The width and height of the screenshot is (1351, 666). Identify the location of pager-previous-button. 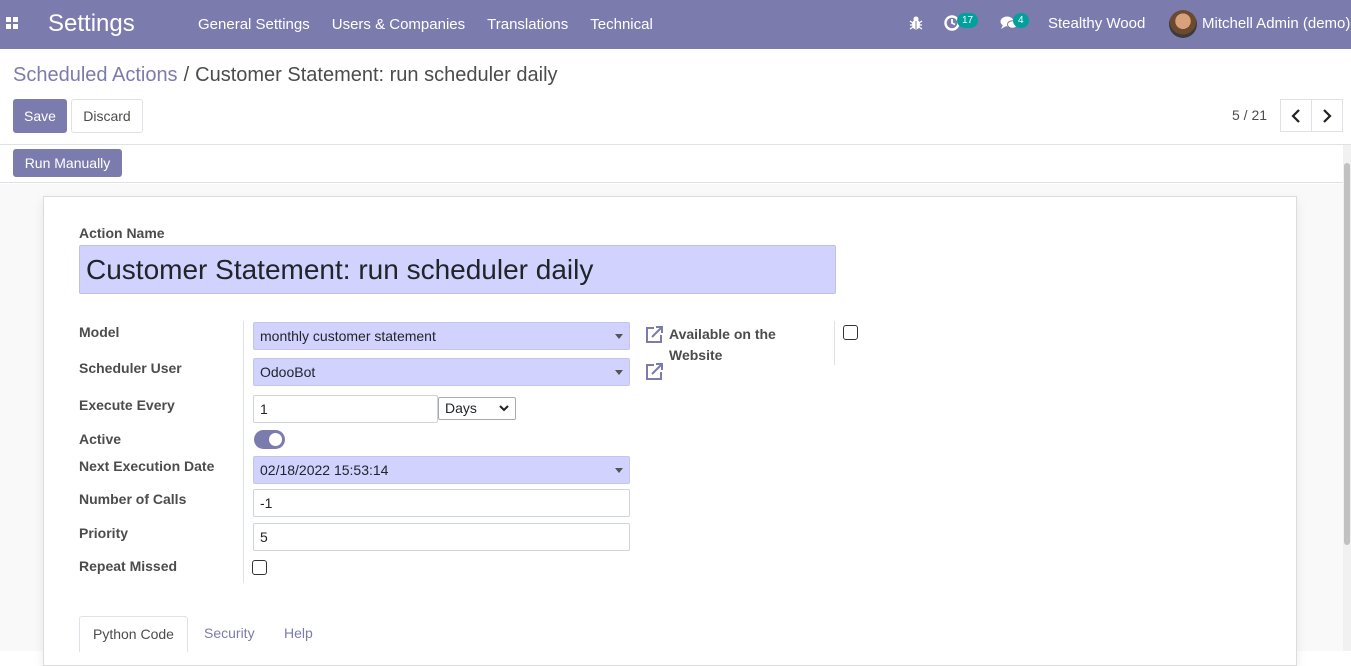
(1296, 115).